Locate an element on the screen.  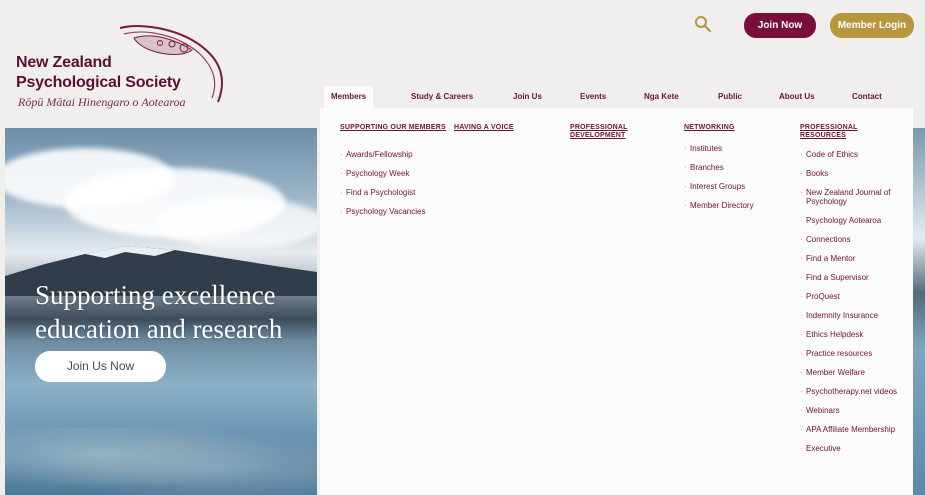
menu-link-practice-resources: Practice resources is located at coordinates (850, 353).